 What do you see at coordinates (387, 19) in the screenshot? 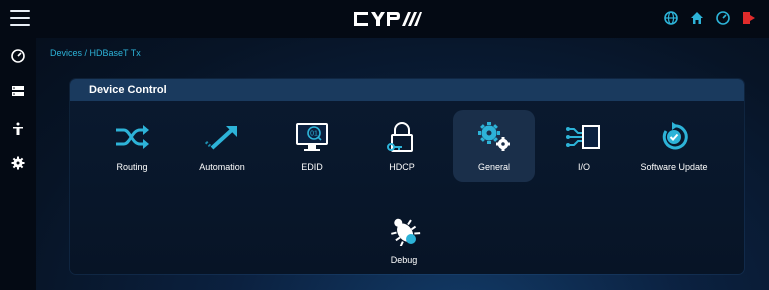
I see `brand-logo` at bounding box center [387, 19].